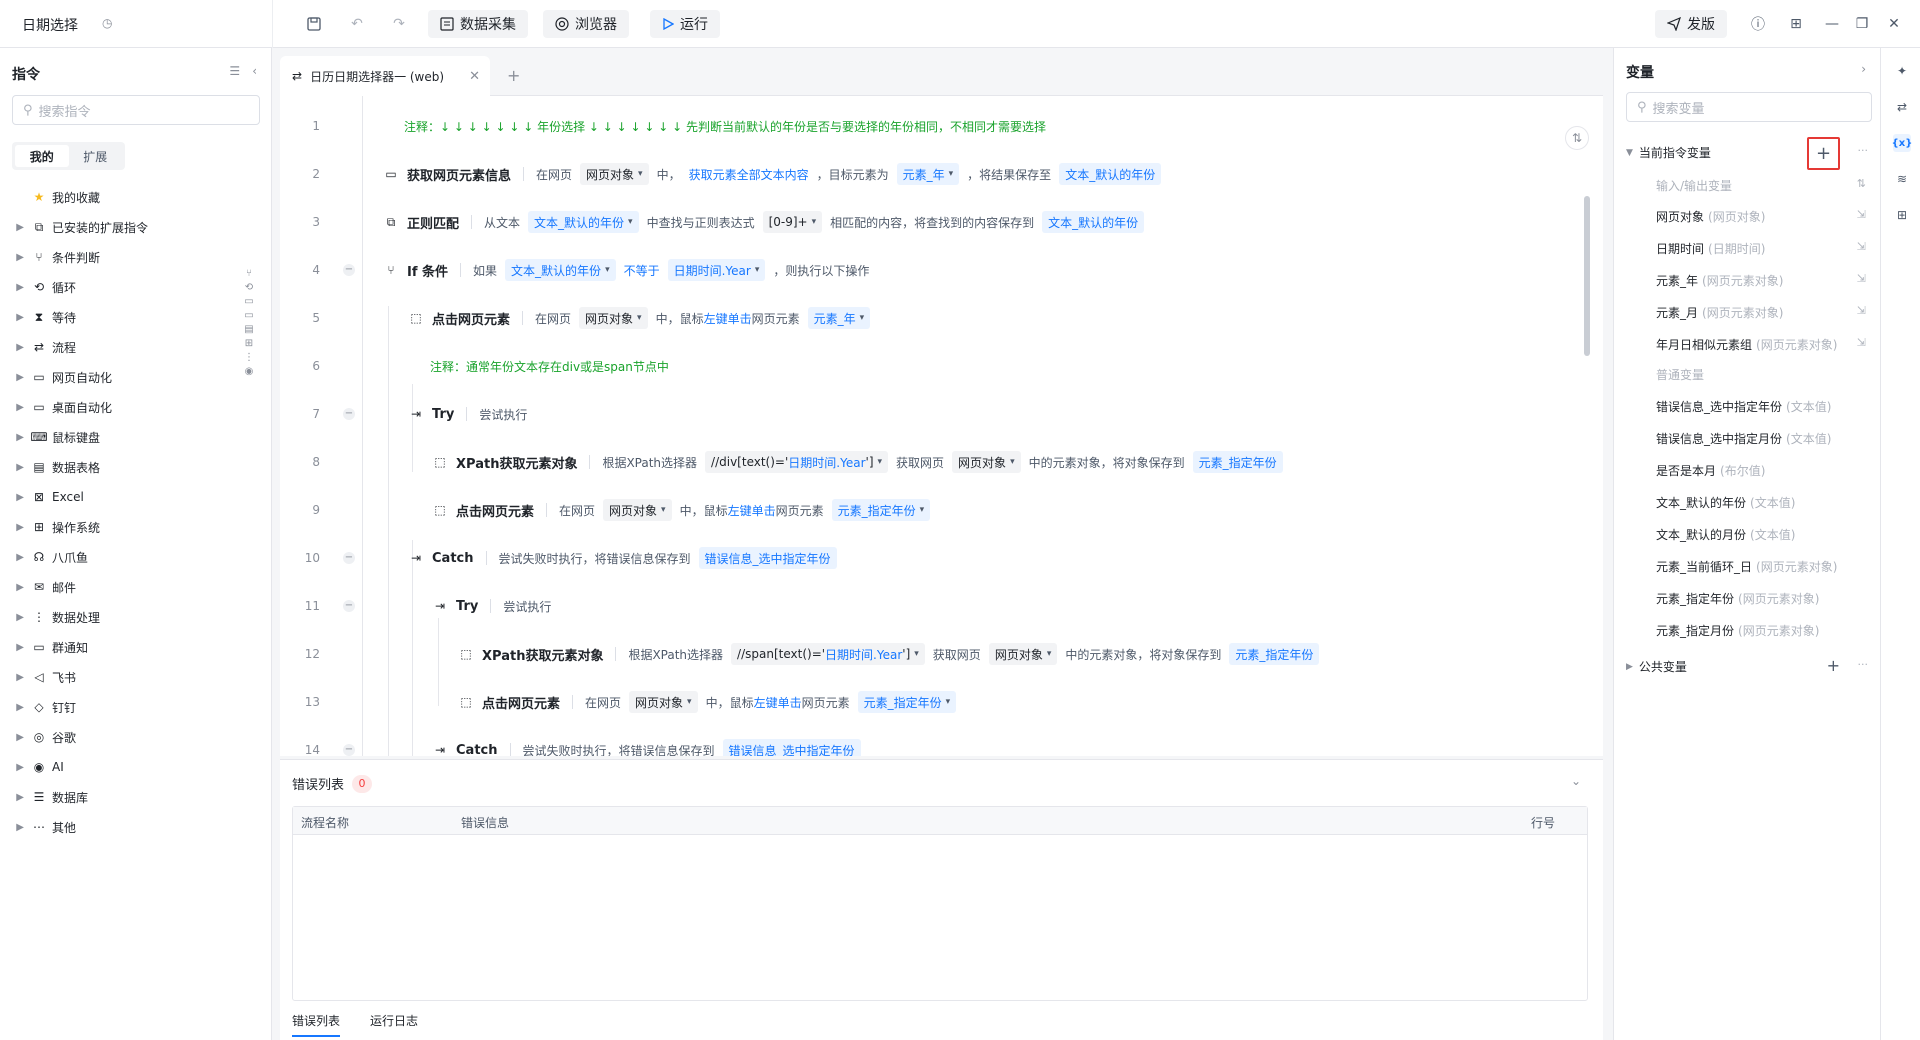 The width and height of the screenshot is (1920, 1040). I want to click on xpath-input: //span[text()=' 日期时间.Year '] ▾, so click(828, 654).